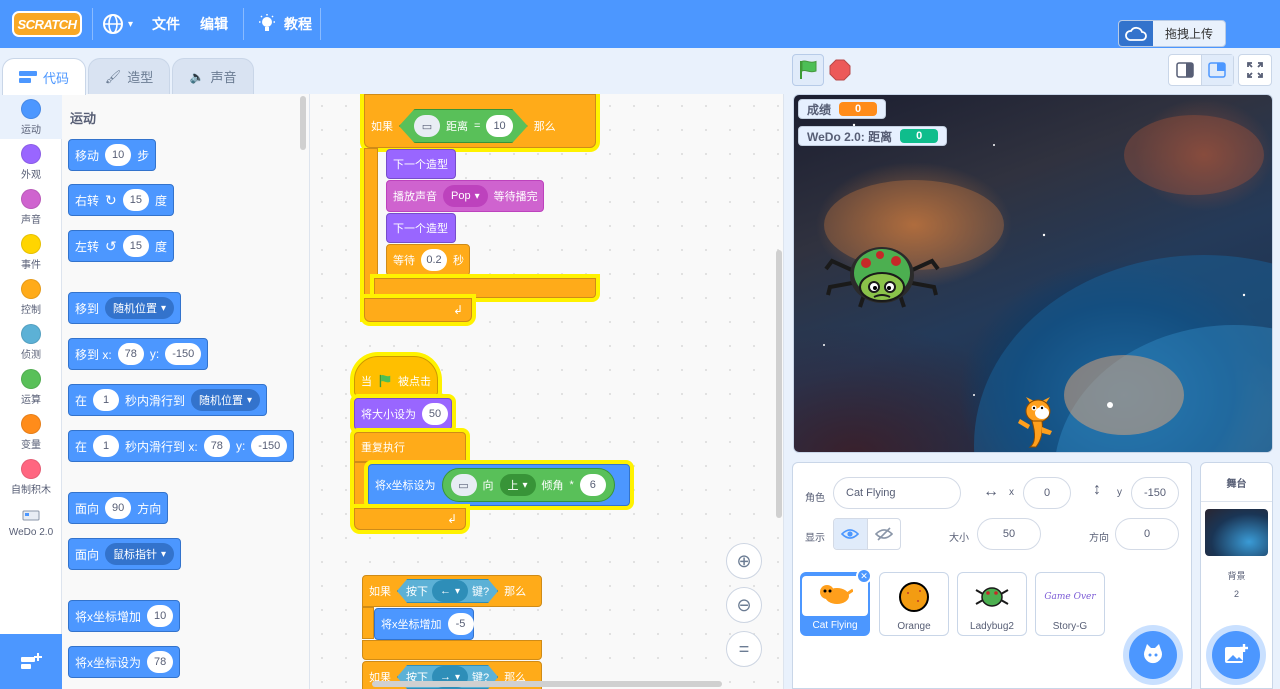 The width and height of the screenshot is (1280, 689). I want to click on wait-input: 0.2, so click(434, 260).